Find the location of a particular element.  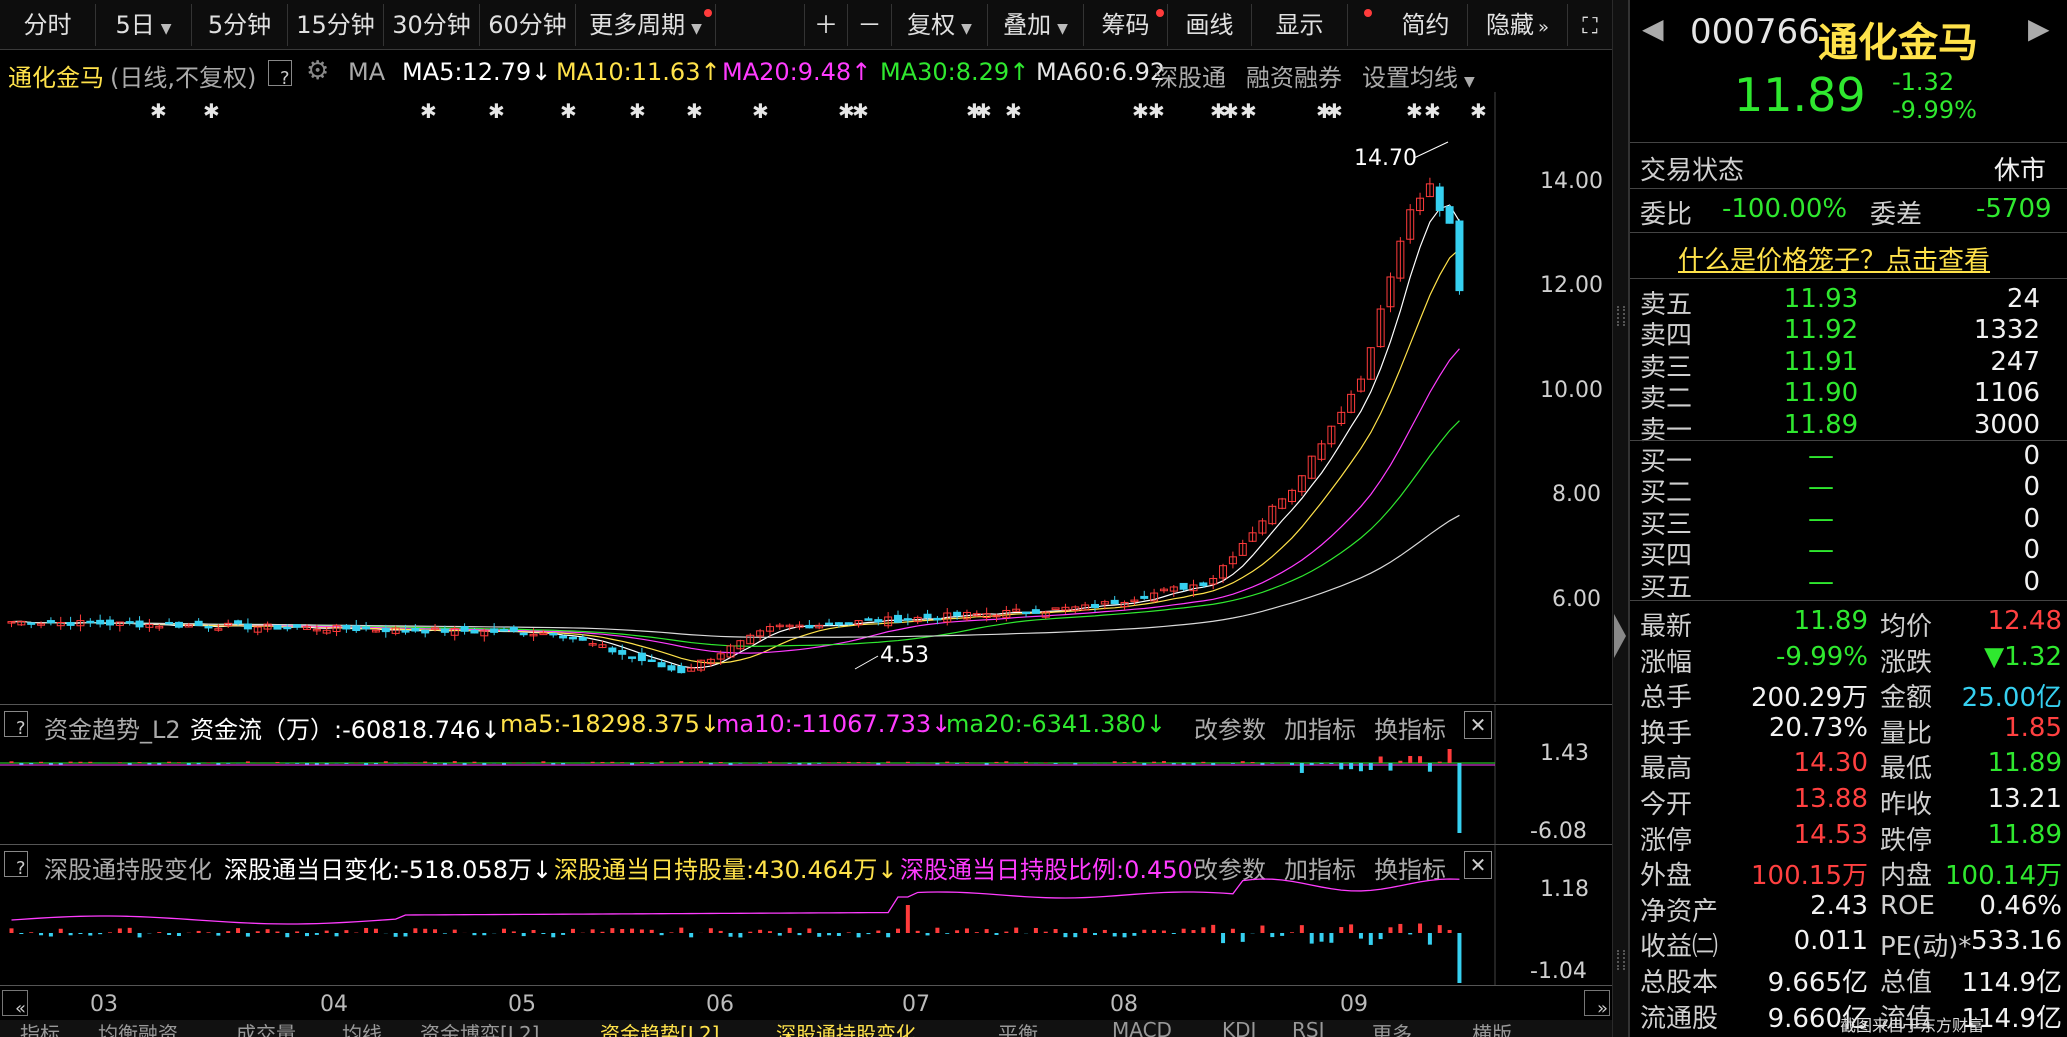

stat-value: 14.30 is located at coordinates (1830, 763).